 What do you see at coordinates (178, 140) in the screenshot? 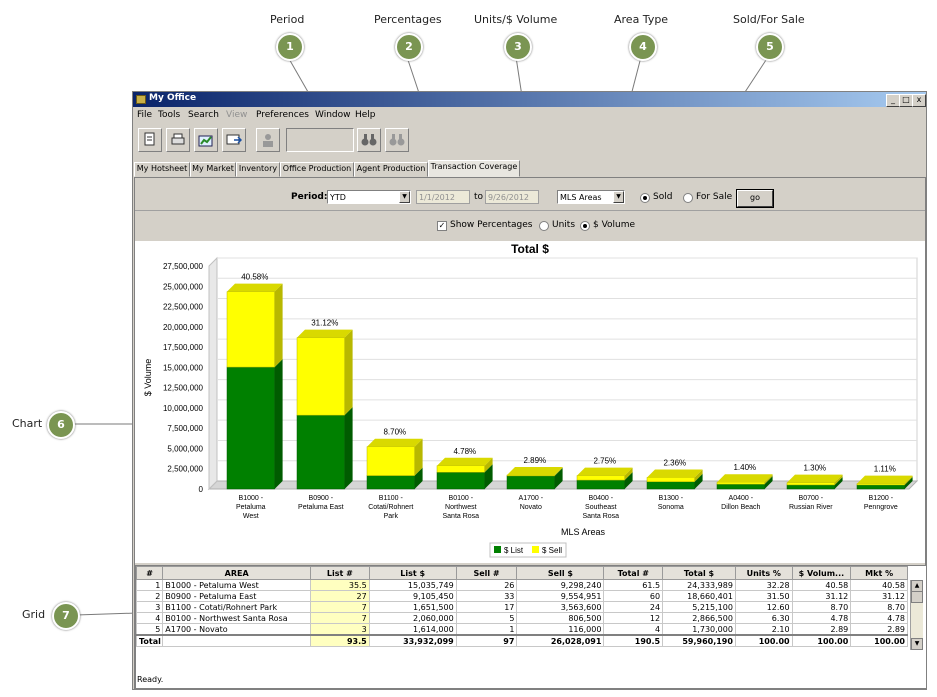
I see `print-button` at bounding box center [178, 140].